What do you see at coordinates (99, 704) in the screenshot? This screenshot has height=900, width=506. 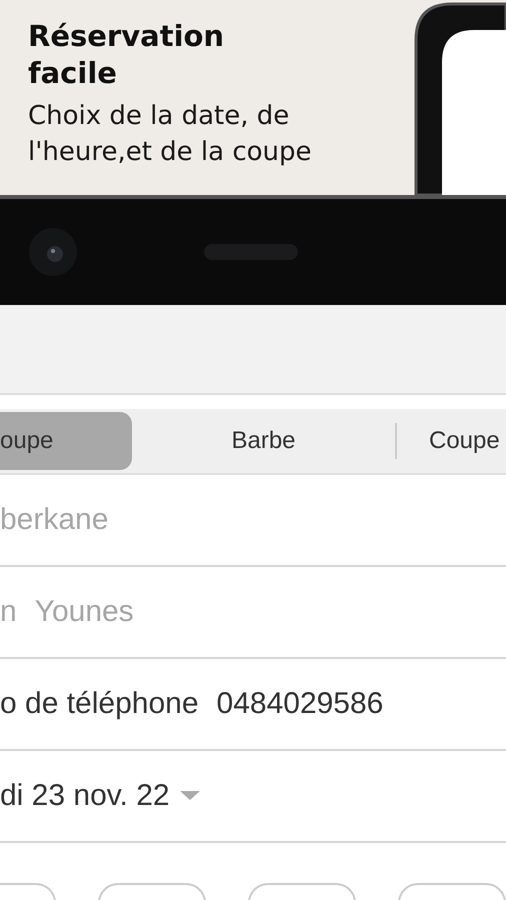 I see `field-label: o de téléphone` at bounding box center [99, 704].